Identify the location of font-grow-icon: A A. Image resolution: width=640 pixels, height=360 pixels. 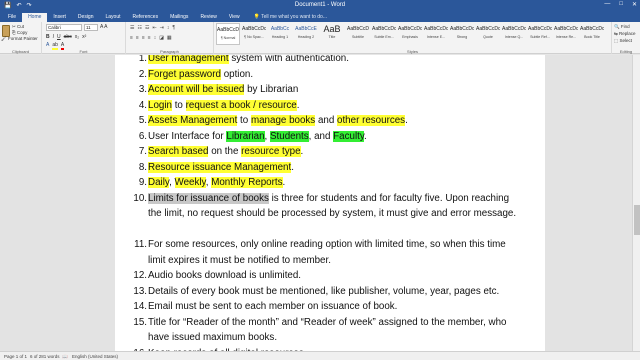
(104, 27).